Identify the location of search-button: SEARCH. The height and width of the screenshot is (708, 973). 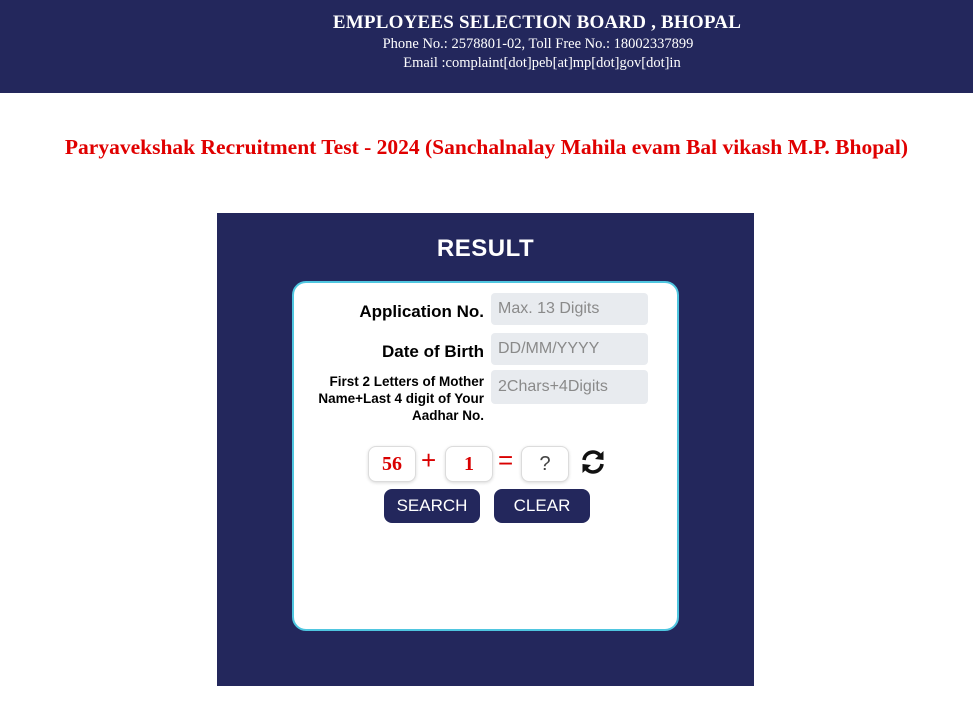
(432, 506).